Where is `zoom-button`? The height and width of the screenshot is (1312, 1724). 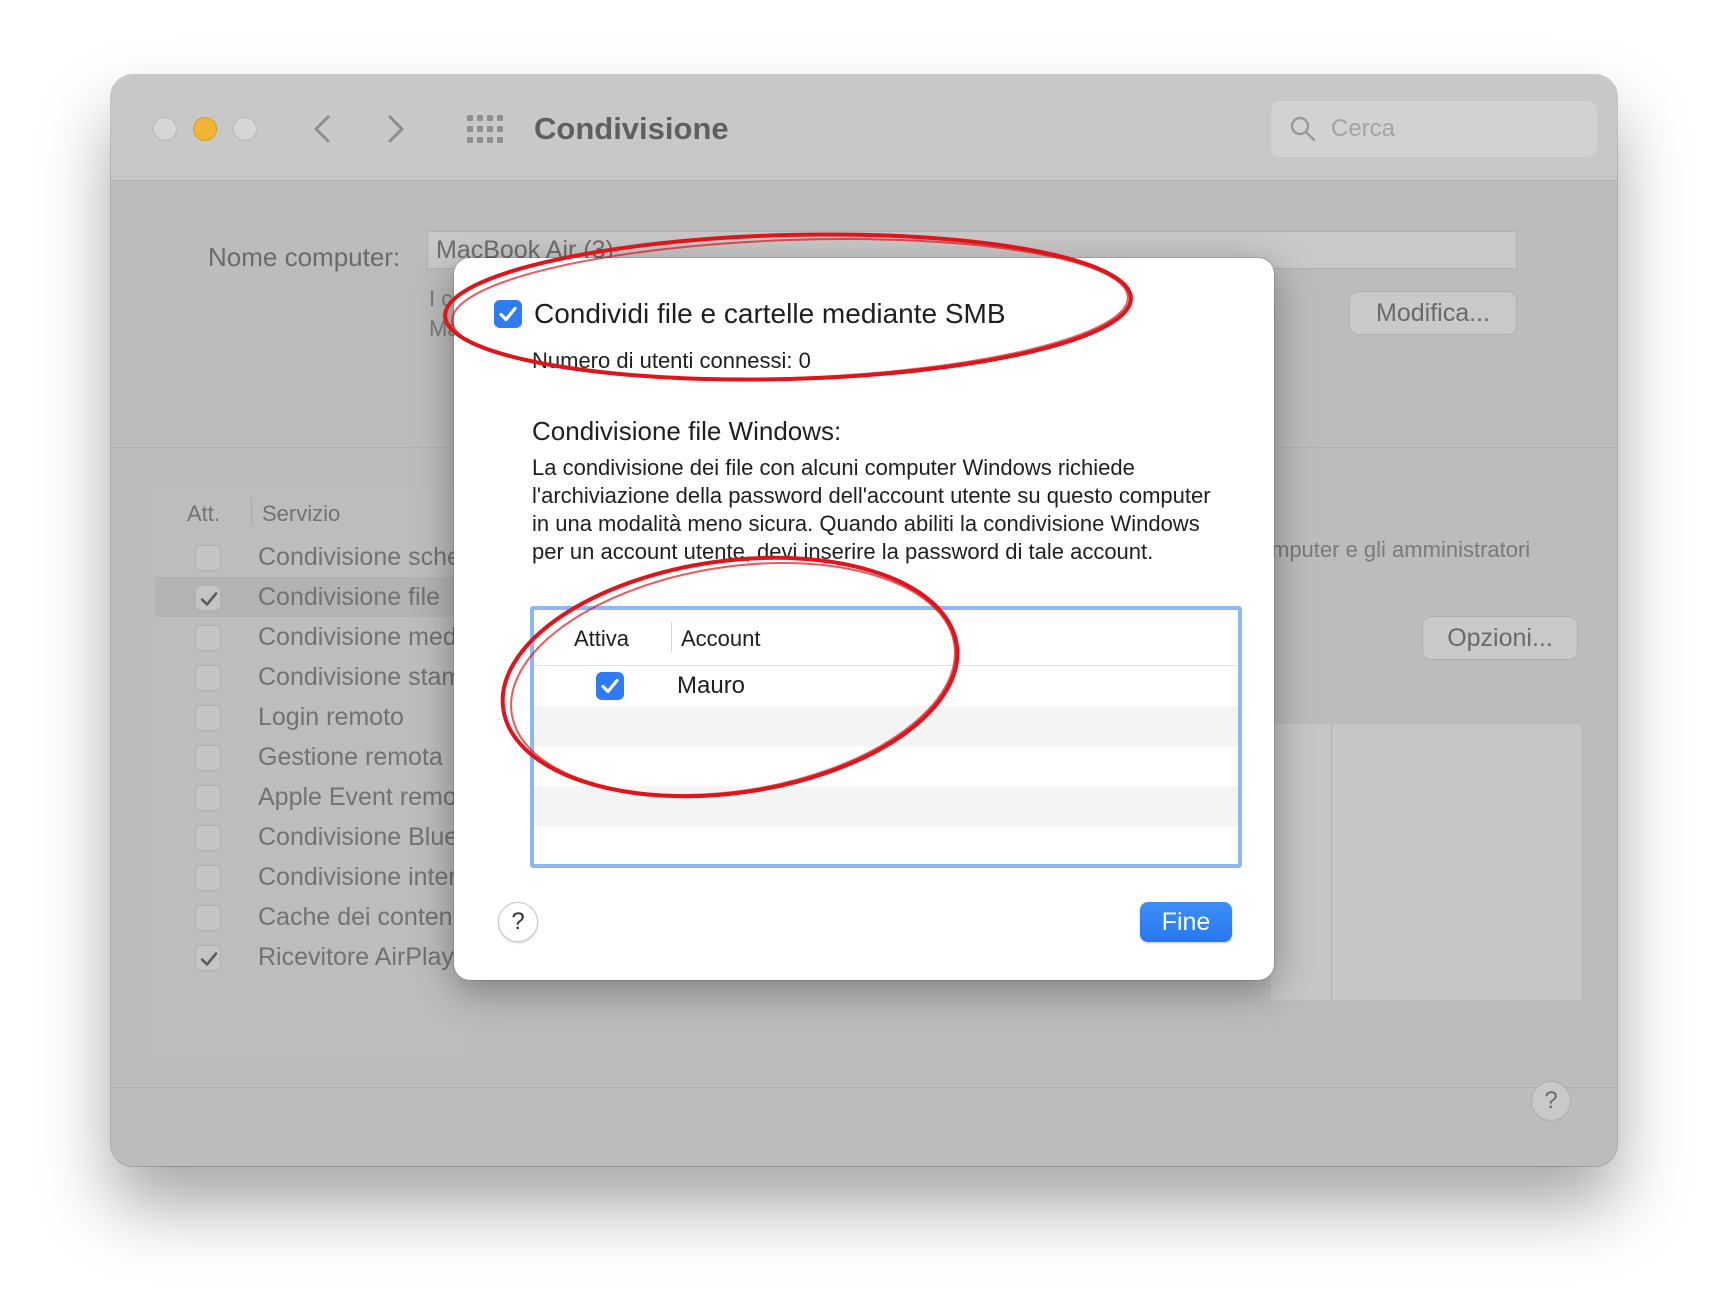 zoom-button is located at coordinates (245, 129).